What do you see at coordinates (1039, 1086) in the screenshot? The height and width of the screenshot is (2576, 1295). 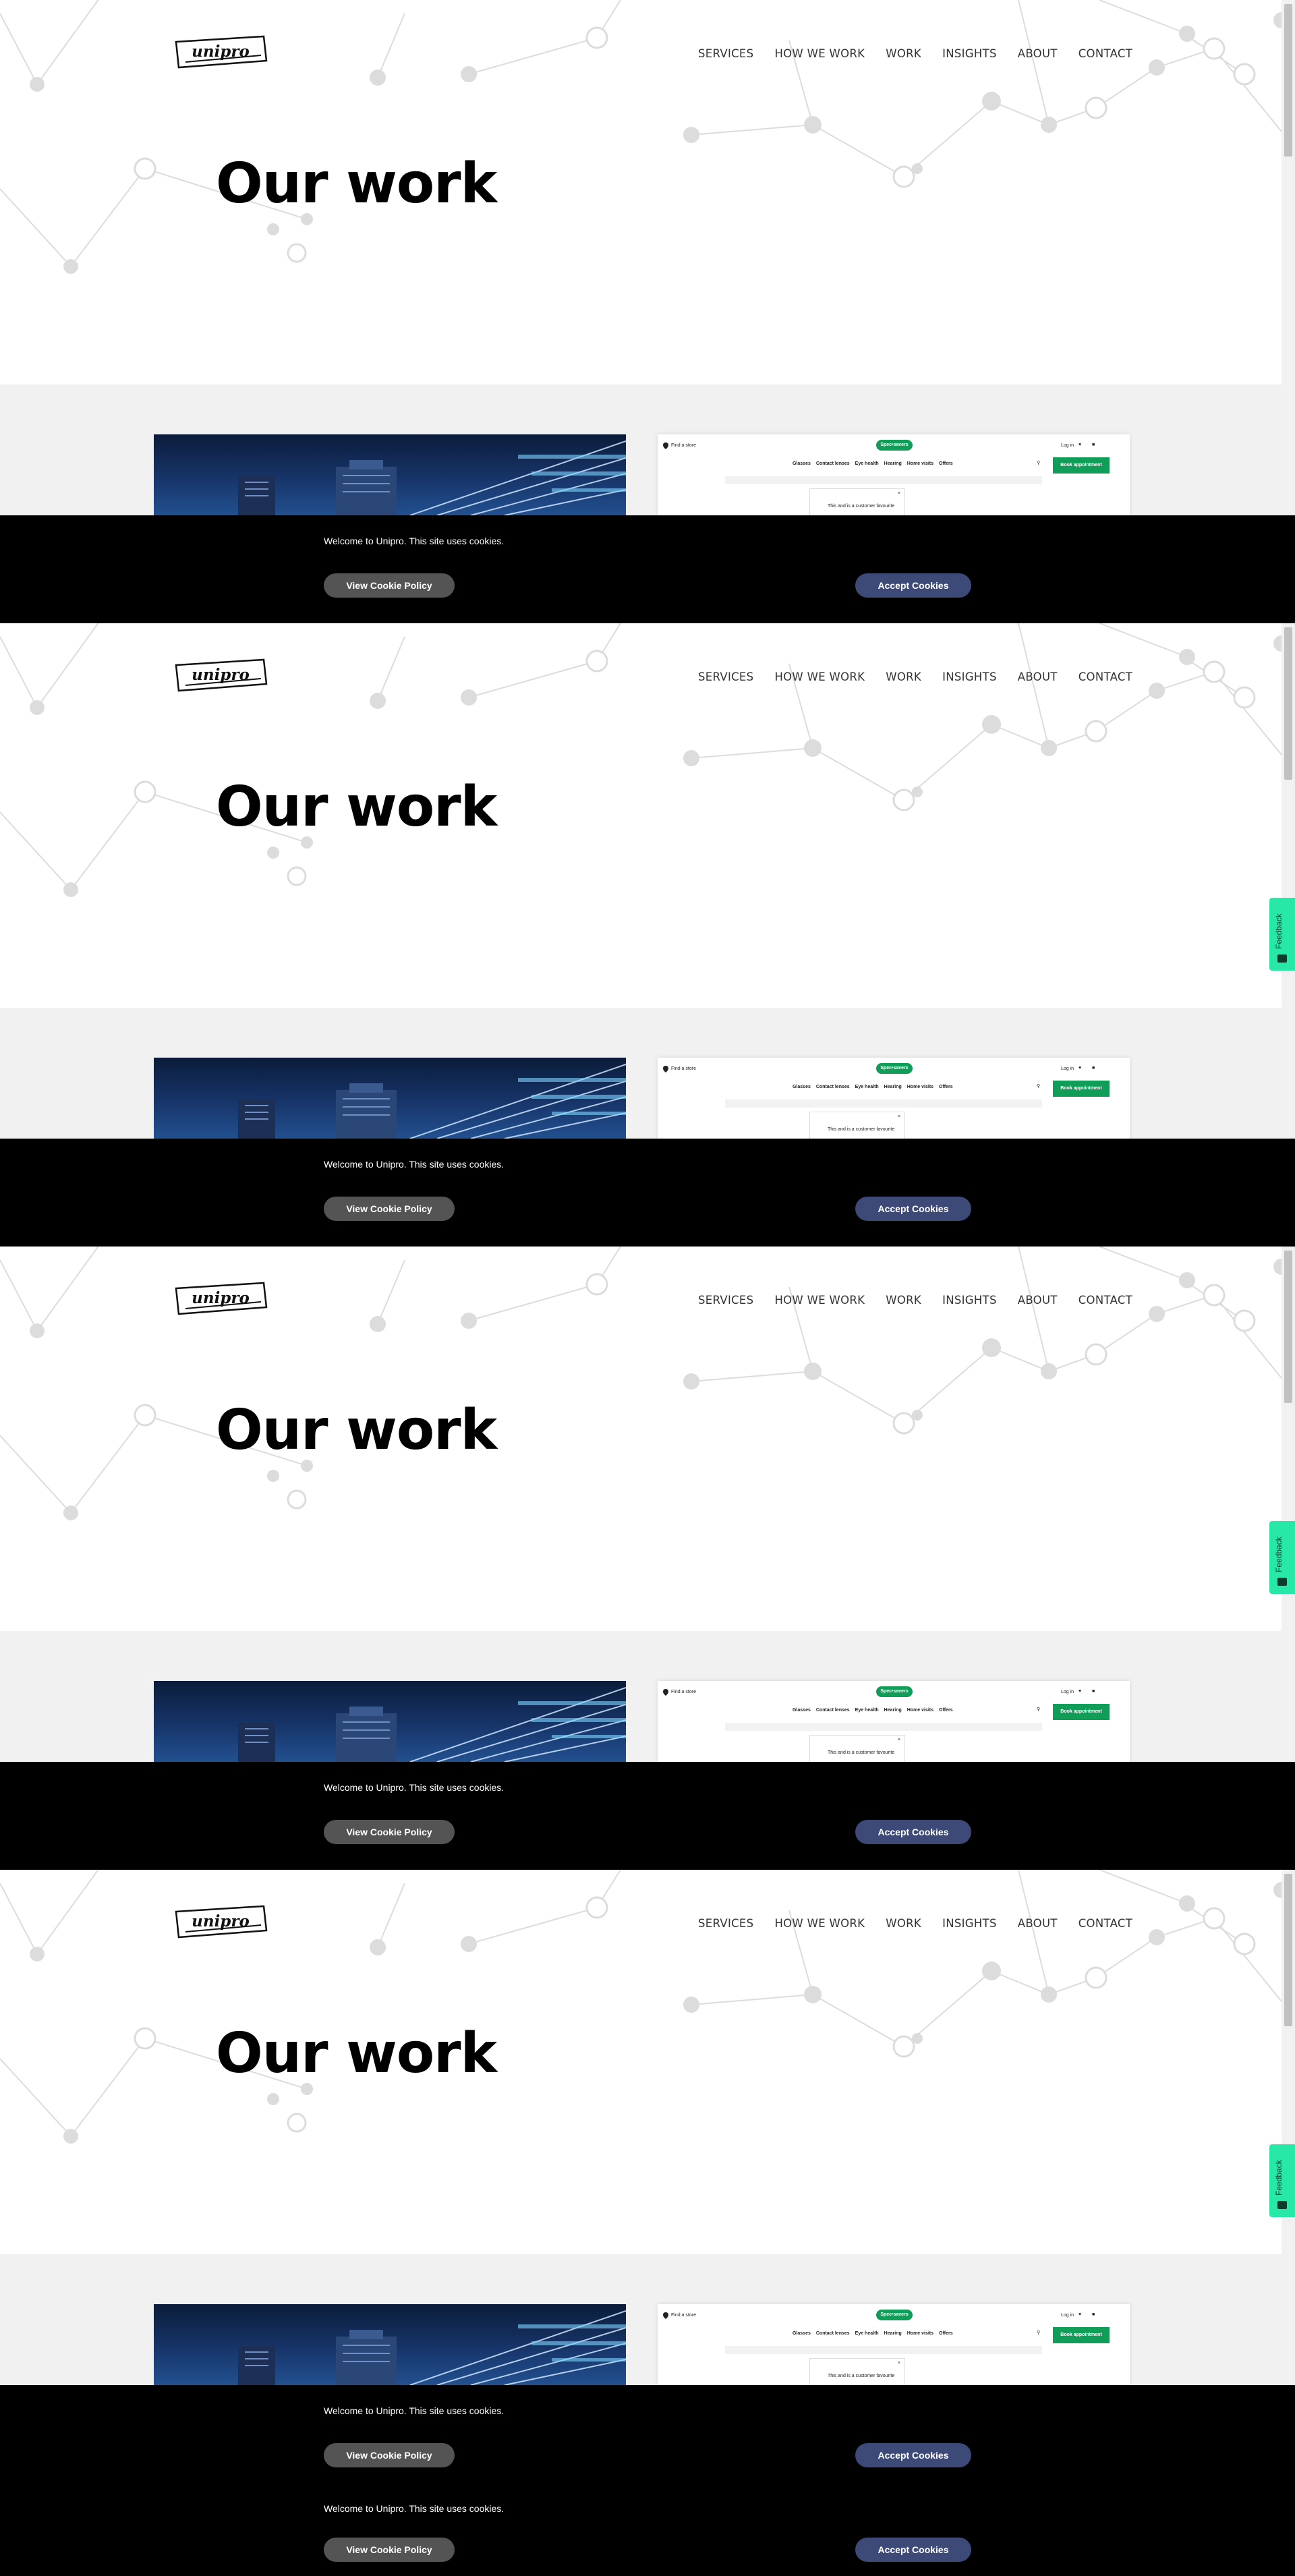 I see `search-icon: ⚲` at bounding box center [1039, 1086].